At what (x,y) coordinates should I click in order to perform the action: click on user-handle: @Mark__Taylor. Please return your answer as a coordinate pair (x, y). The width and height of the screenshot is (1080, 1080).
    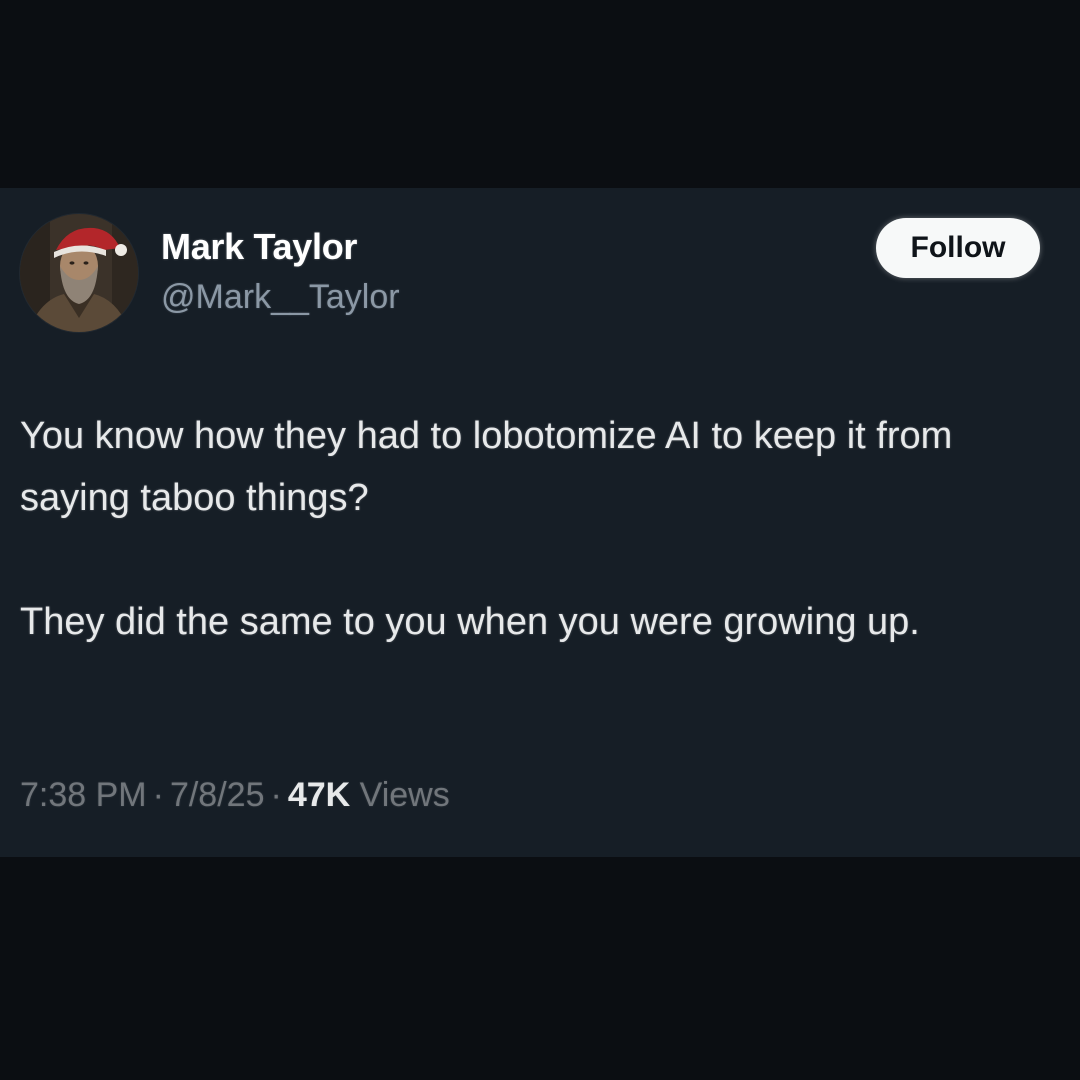
    Looking at the image, I should click on (280, 297).